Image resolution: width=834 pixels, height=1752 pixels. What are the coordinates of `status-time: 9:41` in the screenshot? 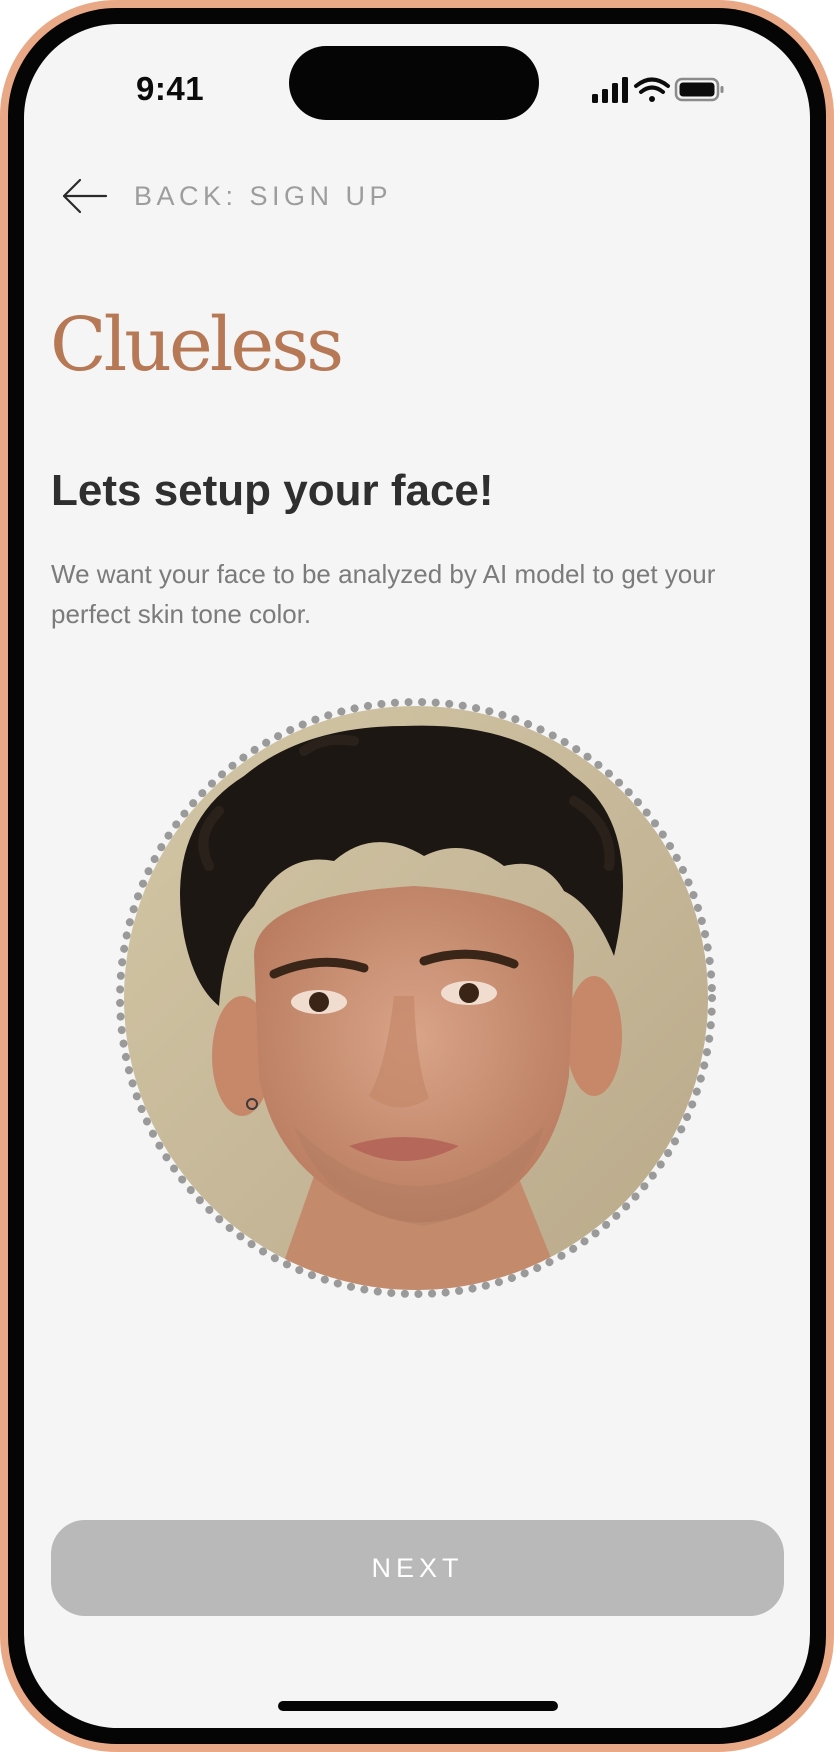 It's located at (170, 88).